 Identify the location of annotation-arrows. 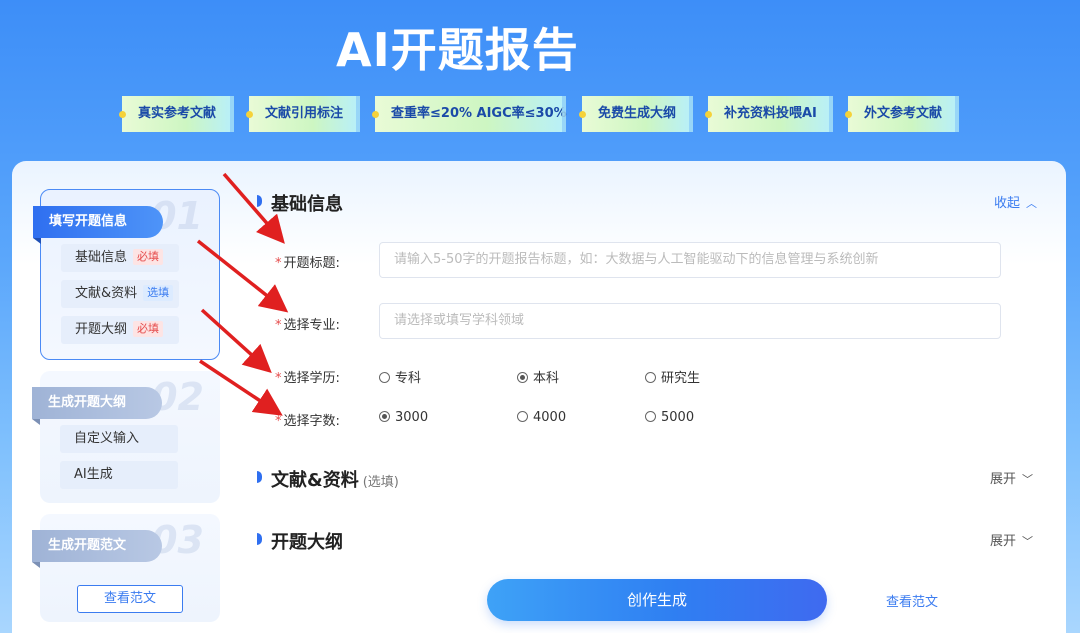
(242, 294).